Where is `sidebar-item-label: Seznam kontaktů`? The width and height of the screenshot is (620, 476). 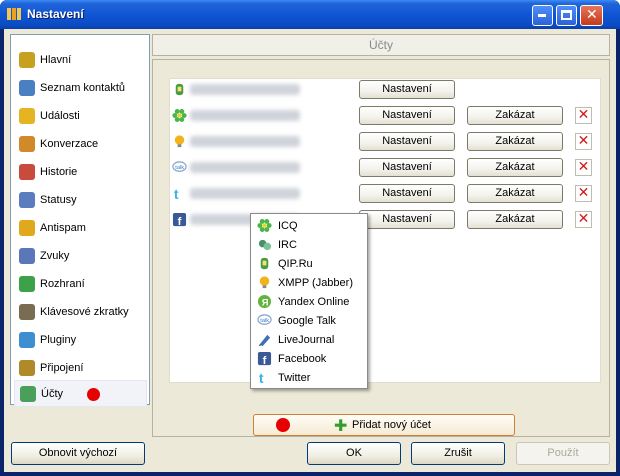
sidebar-item-label: Seznam kontaktů is located at coordinates (82, 87).